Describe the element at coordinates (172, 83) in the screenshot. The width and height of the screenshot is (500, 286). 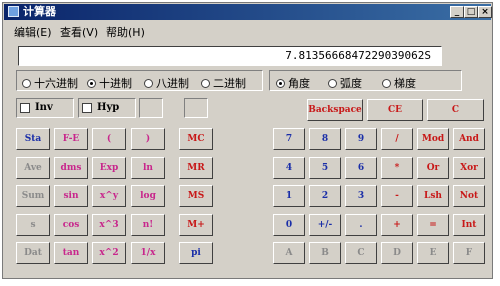
I see `radio-octal-label: 八进制` at that location.